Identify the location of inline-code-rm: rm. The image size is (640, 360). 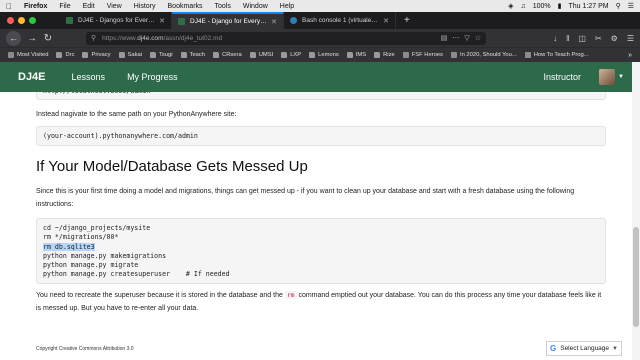
(290, 295).